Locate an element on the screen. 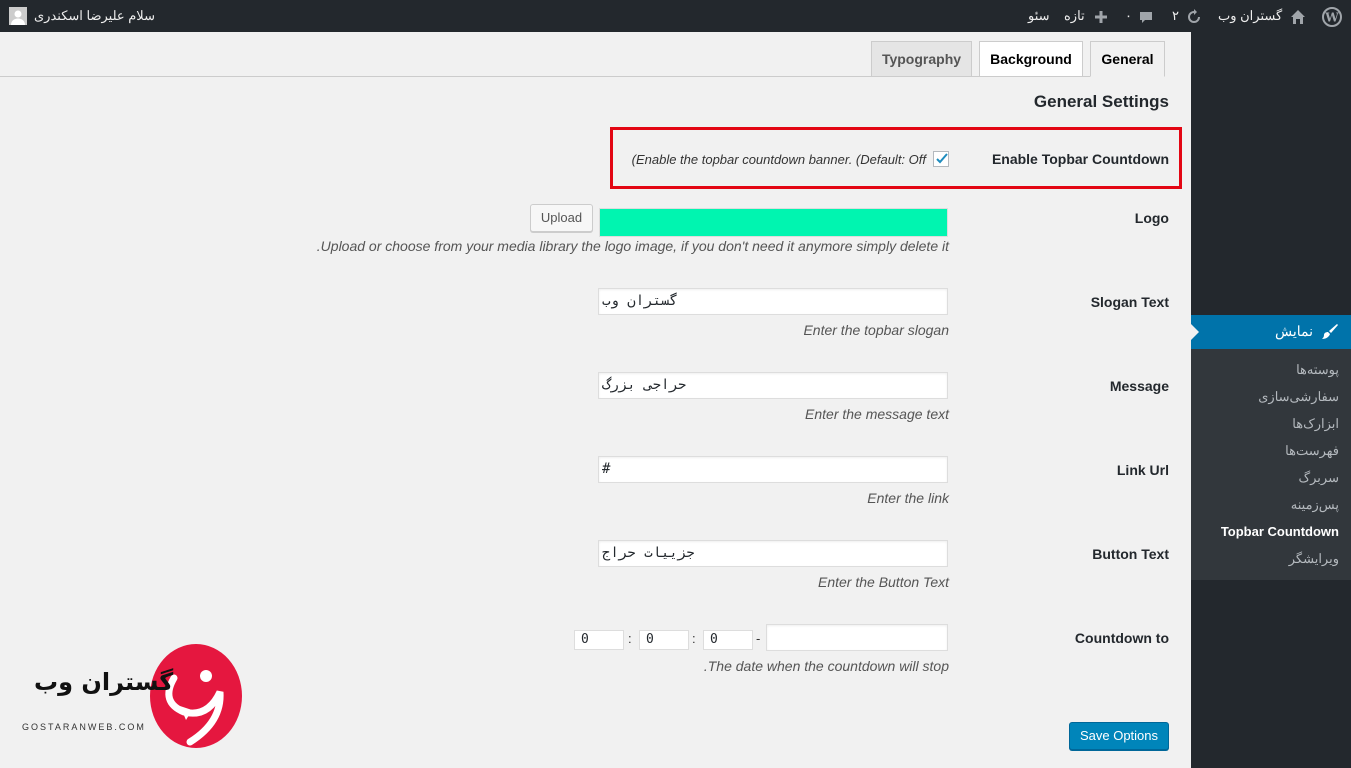 This screenshot has height=768, width=1351. slogan-description: Enter the topbar slogan is located at coordinates (876, 330).